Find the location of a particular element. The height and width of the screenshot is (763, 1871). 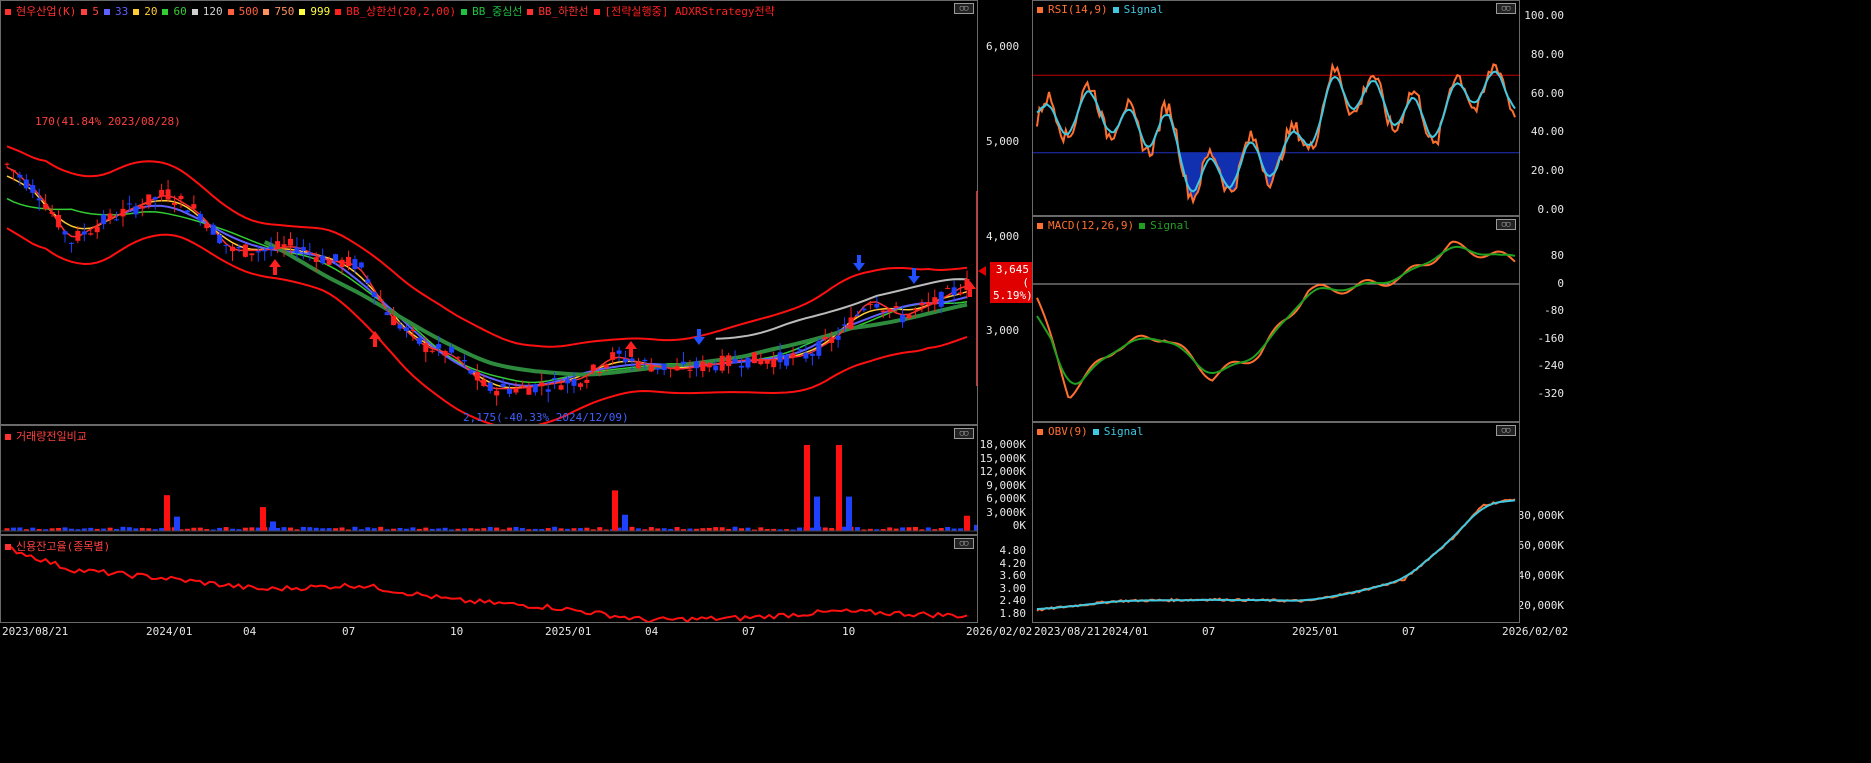

credit-plot is located at coordinates (487, 583).